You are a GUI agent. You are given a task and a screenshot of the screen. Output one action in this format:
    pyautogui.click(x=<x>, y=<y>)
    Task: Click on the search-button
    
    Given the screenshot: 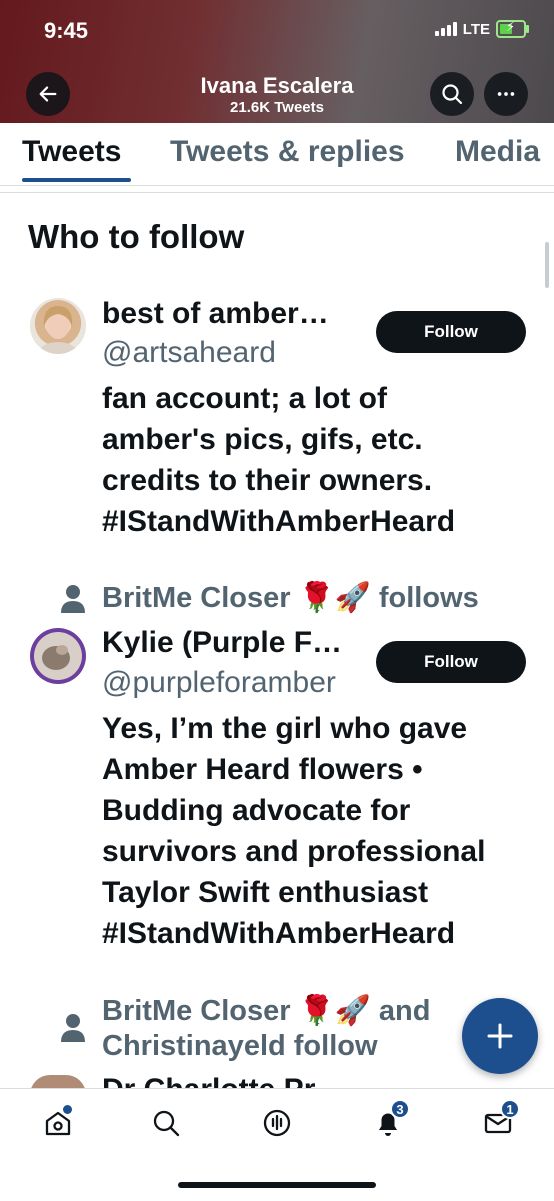 What is the action you would take?
    pyautogui.click(x=452, y=94)
    